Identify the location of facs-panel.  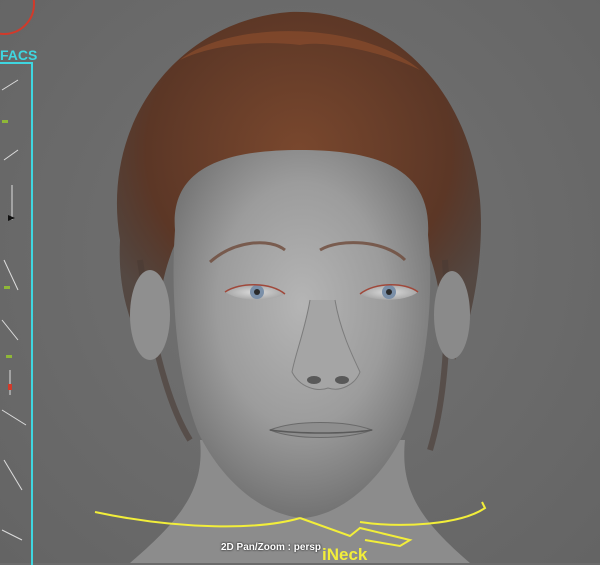
(16, 313).